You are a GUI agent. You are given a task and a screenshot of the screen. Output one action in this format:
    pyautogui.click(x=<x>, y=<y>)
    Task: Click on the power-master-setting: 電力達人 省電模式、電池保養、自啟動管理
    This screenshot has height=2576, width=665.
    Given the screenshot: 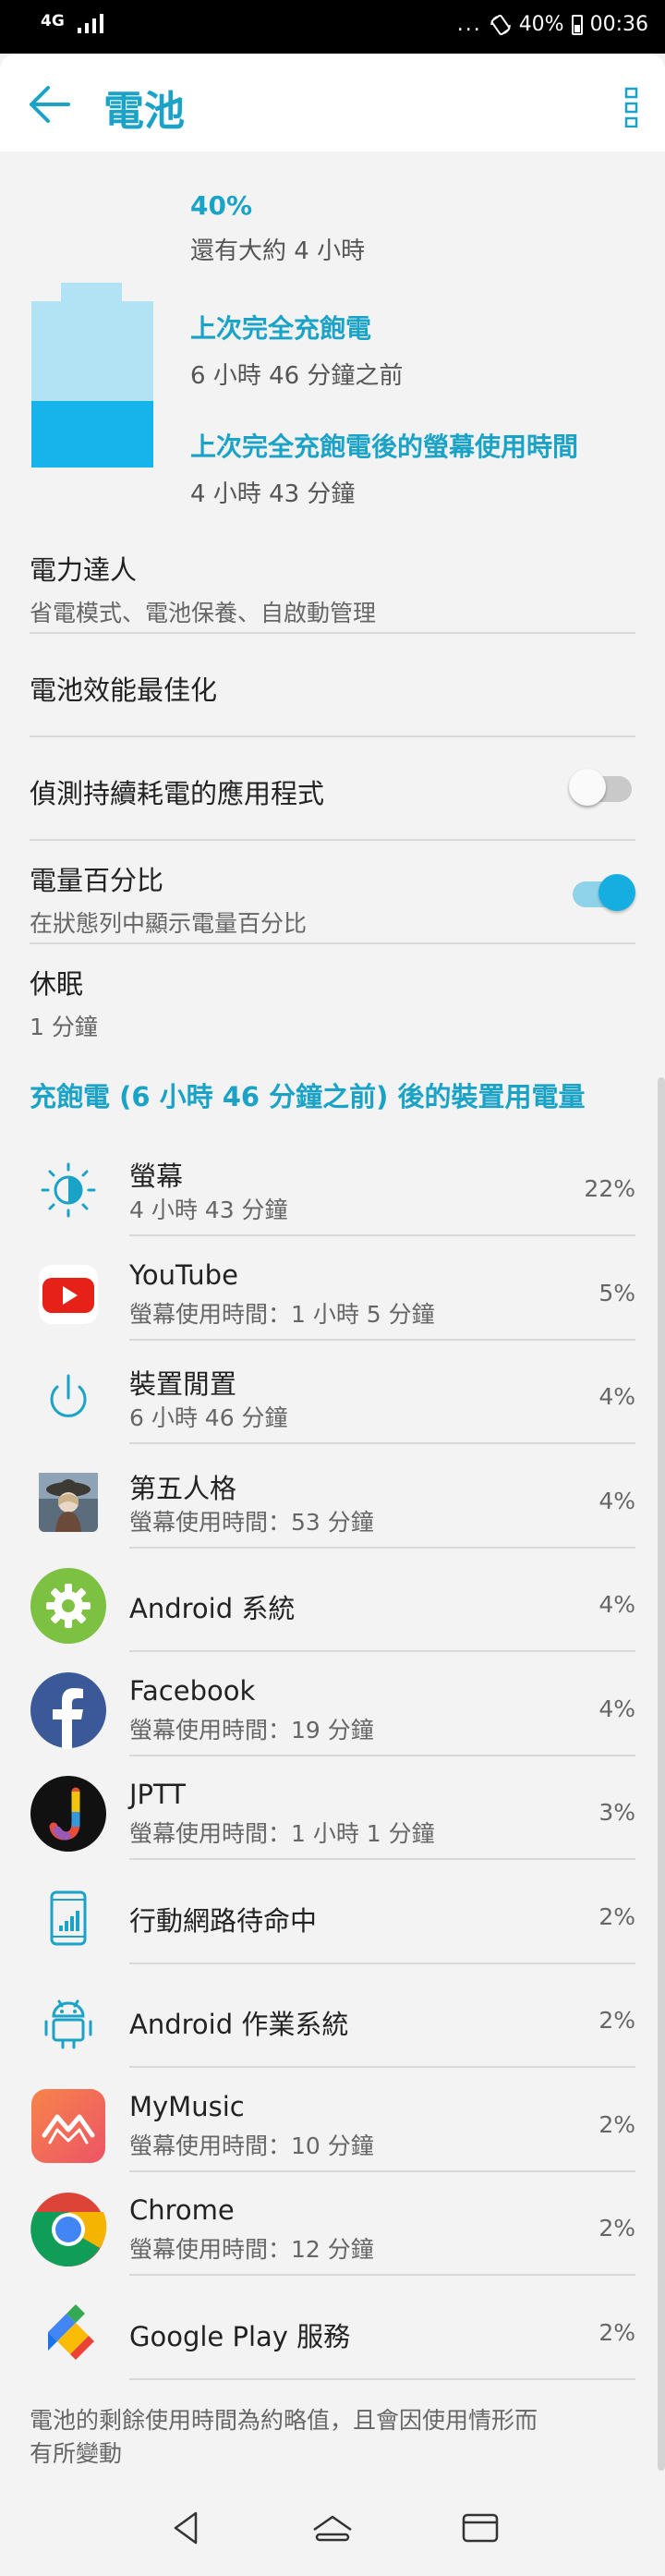 What is the action you would take?
    pyautogui.click(x=332, y=588)
    